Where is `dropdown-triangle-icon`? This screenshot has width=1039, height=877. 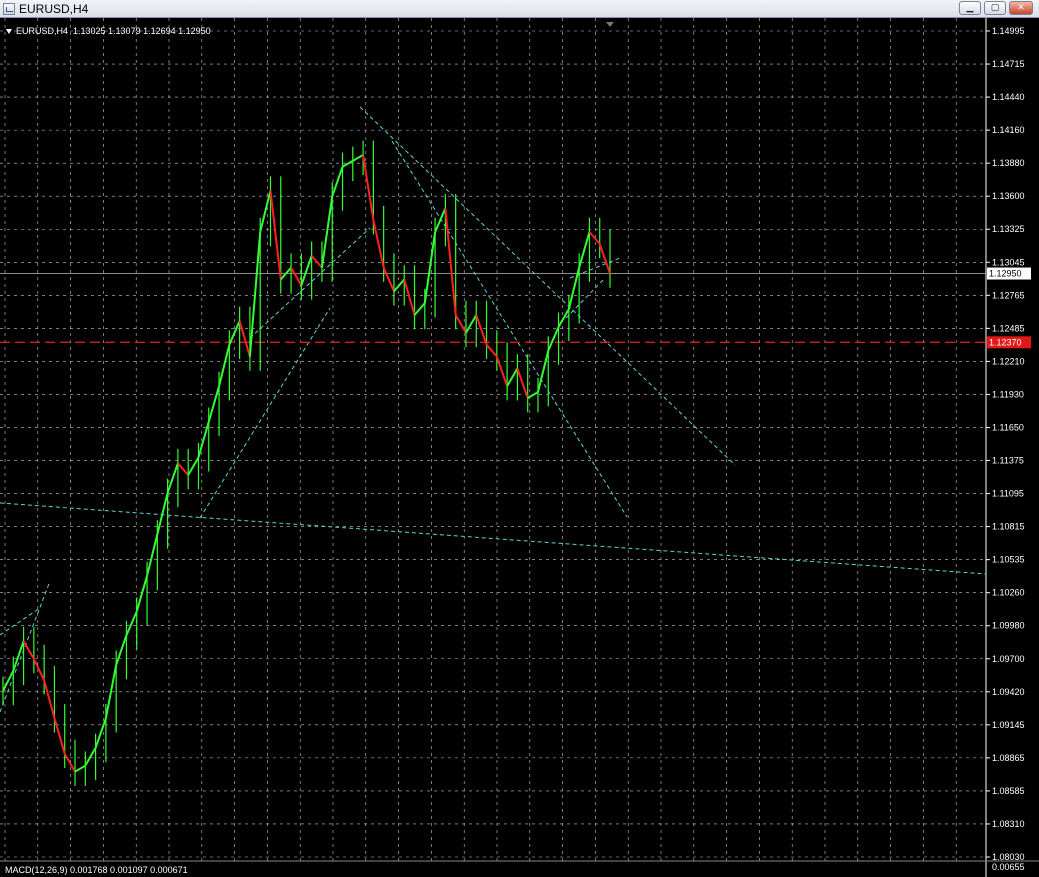 dropdown-triangle-icon is located at coordinates (9, 32).